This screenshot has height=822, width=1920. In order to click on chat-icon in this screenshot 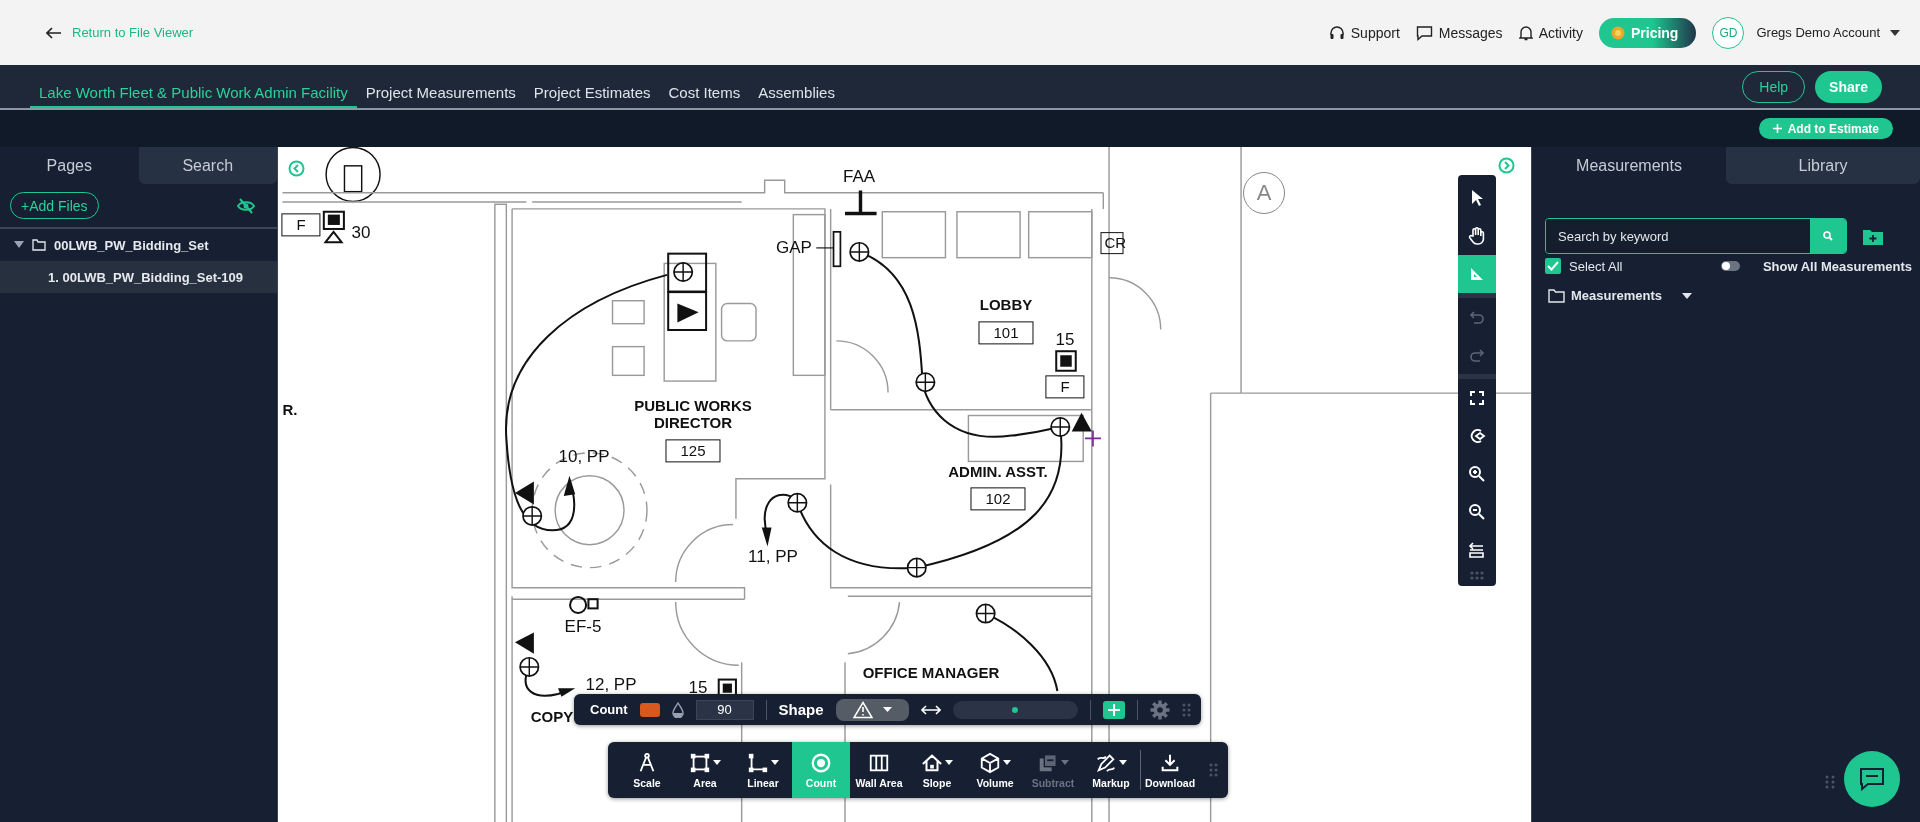, I will do `click(1424, 32)`.